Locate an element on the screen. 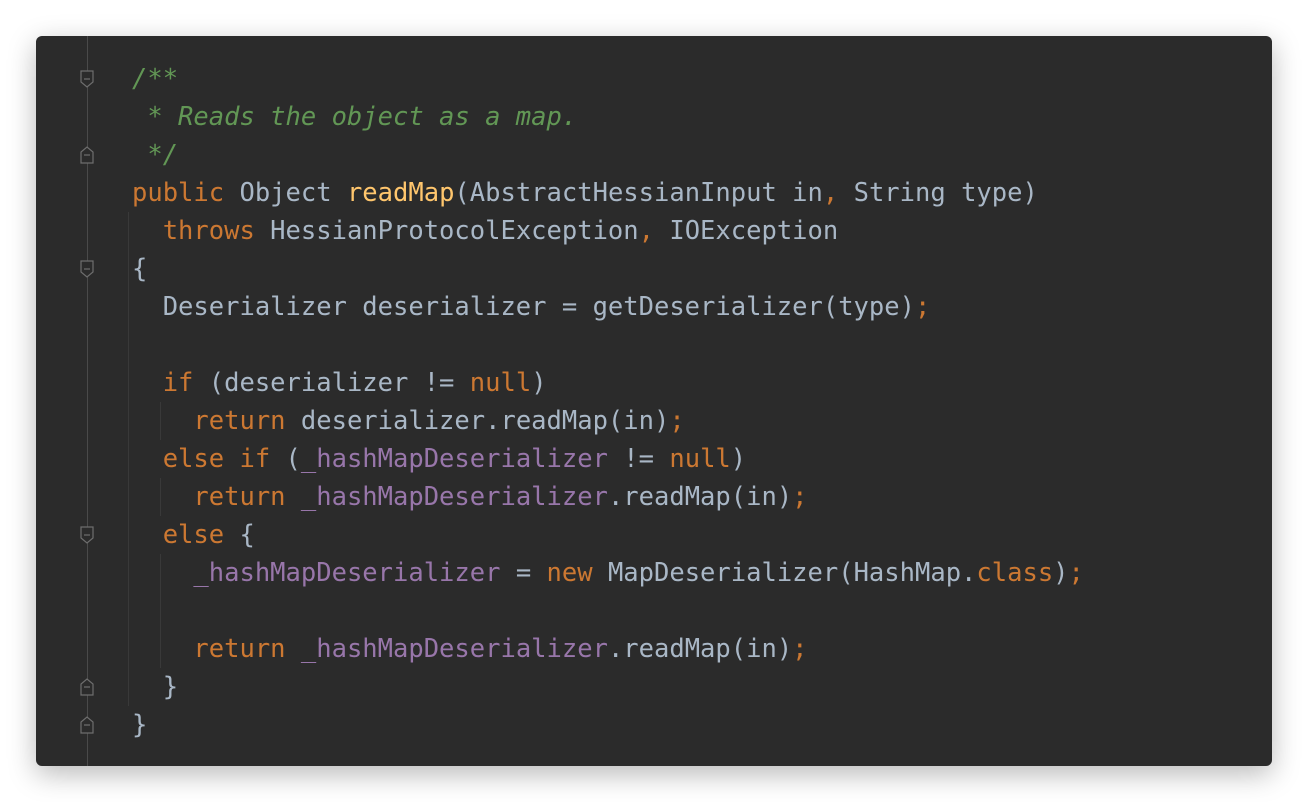  code-token: deserializer.readMap(in) is located at coordinates (477, 421).